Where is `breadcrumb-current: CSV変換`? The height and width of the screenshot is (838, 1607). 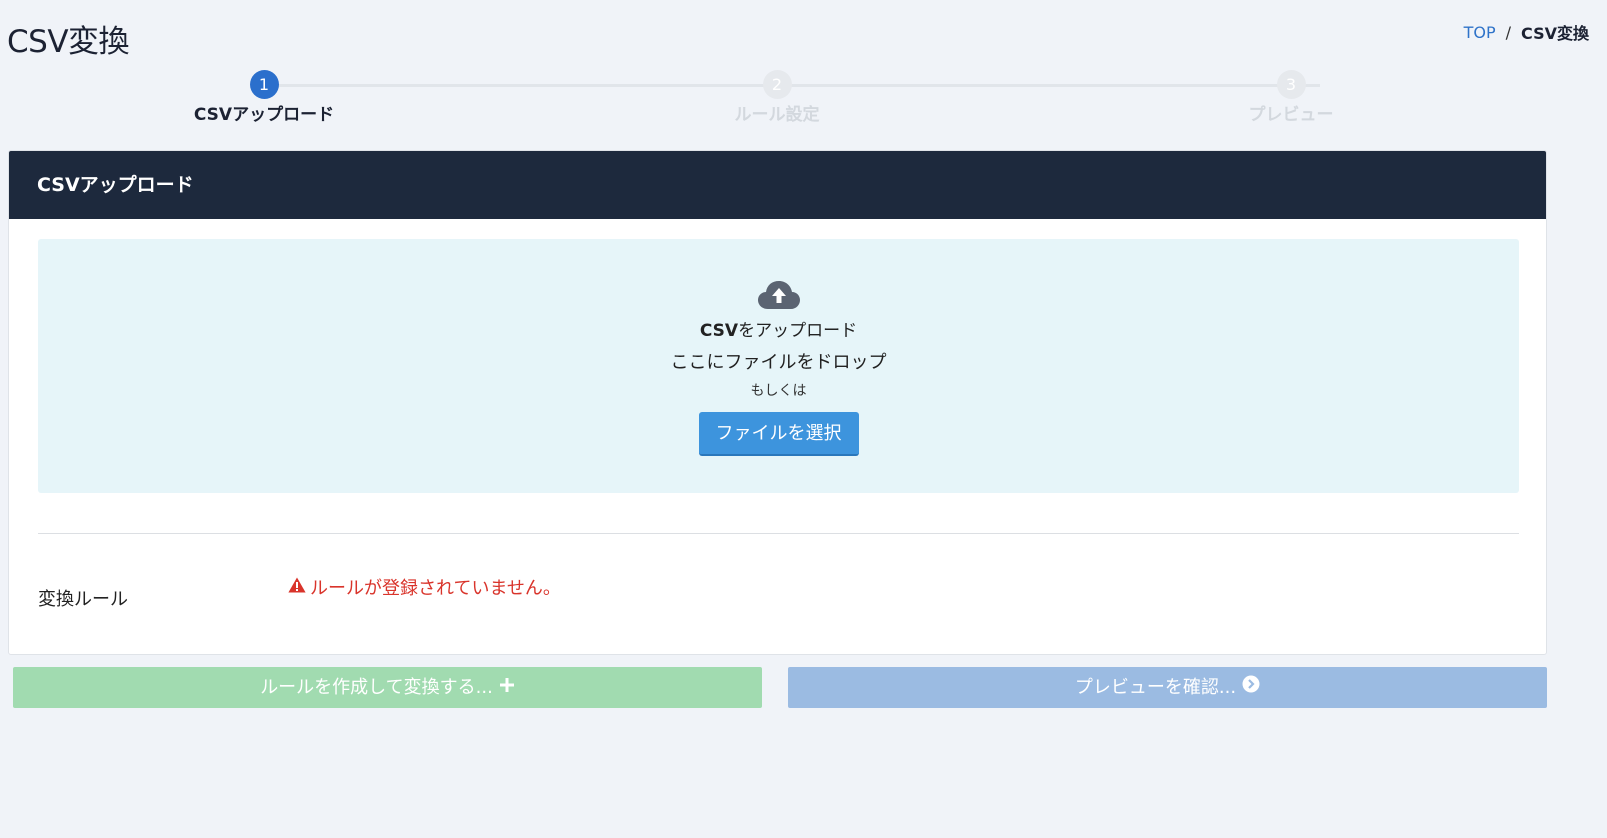 breadcrumb-current: CSV変換 is located at coordinates (1555, 33).